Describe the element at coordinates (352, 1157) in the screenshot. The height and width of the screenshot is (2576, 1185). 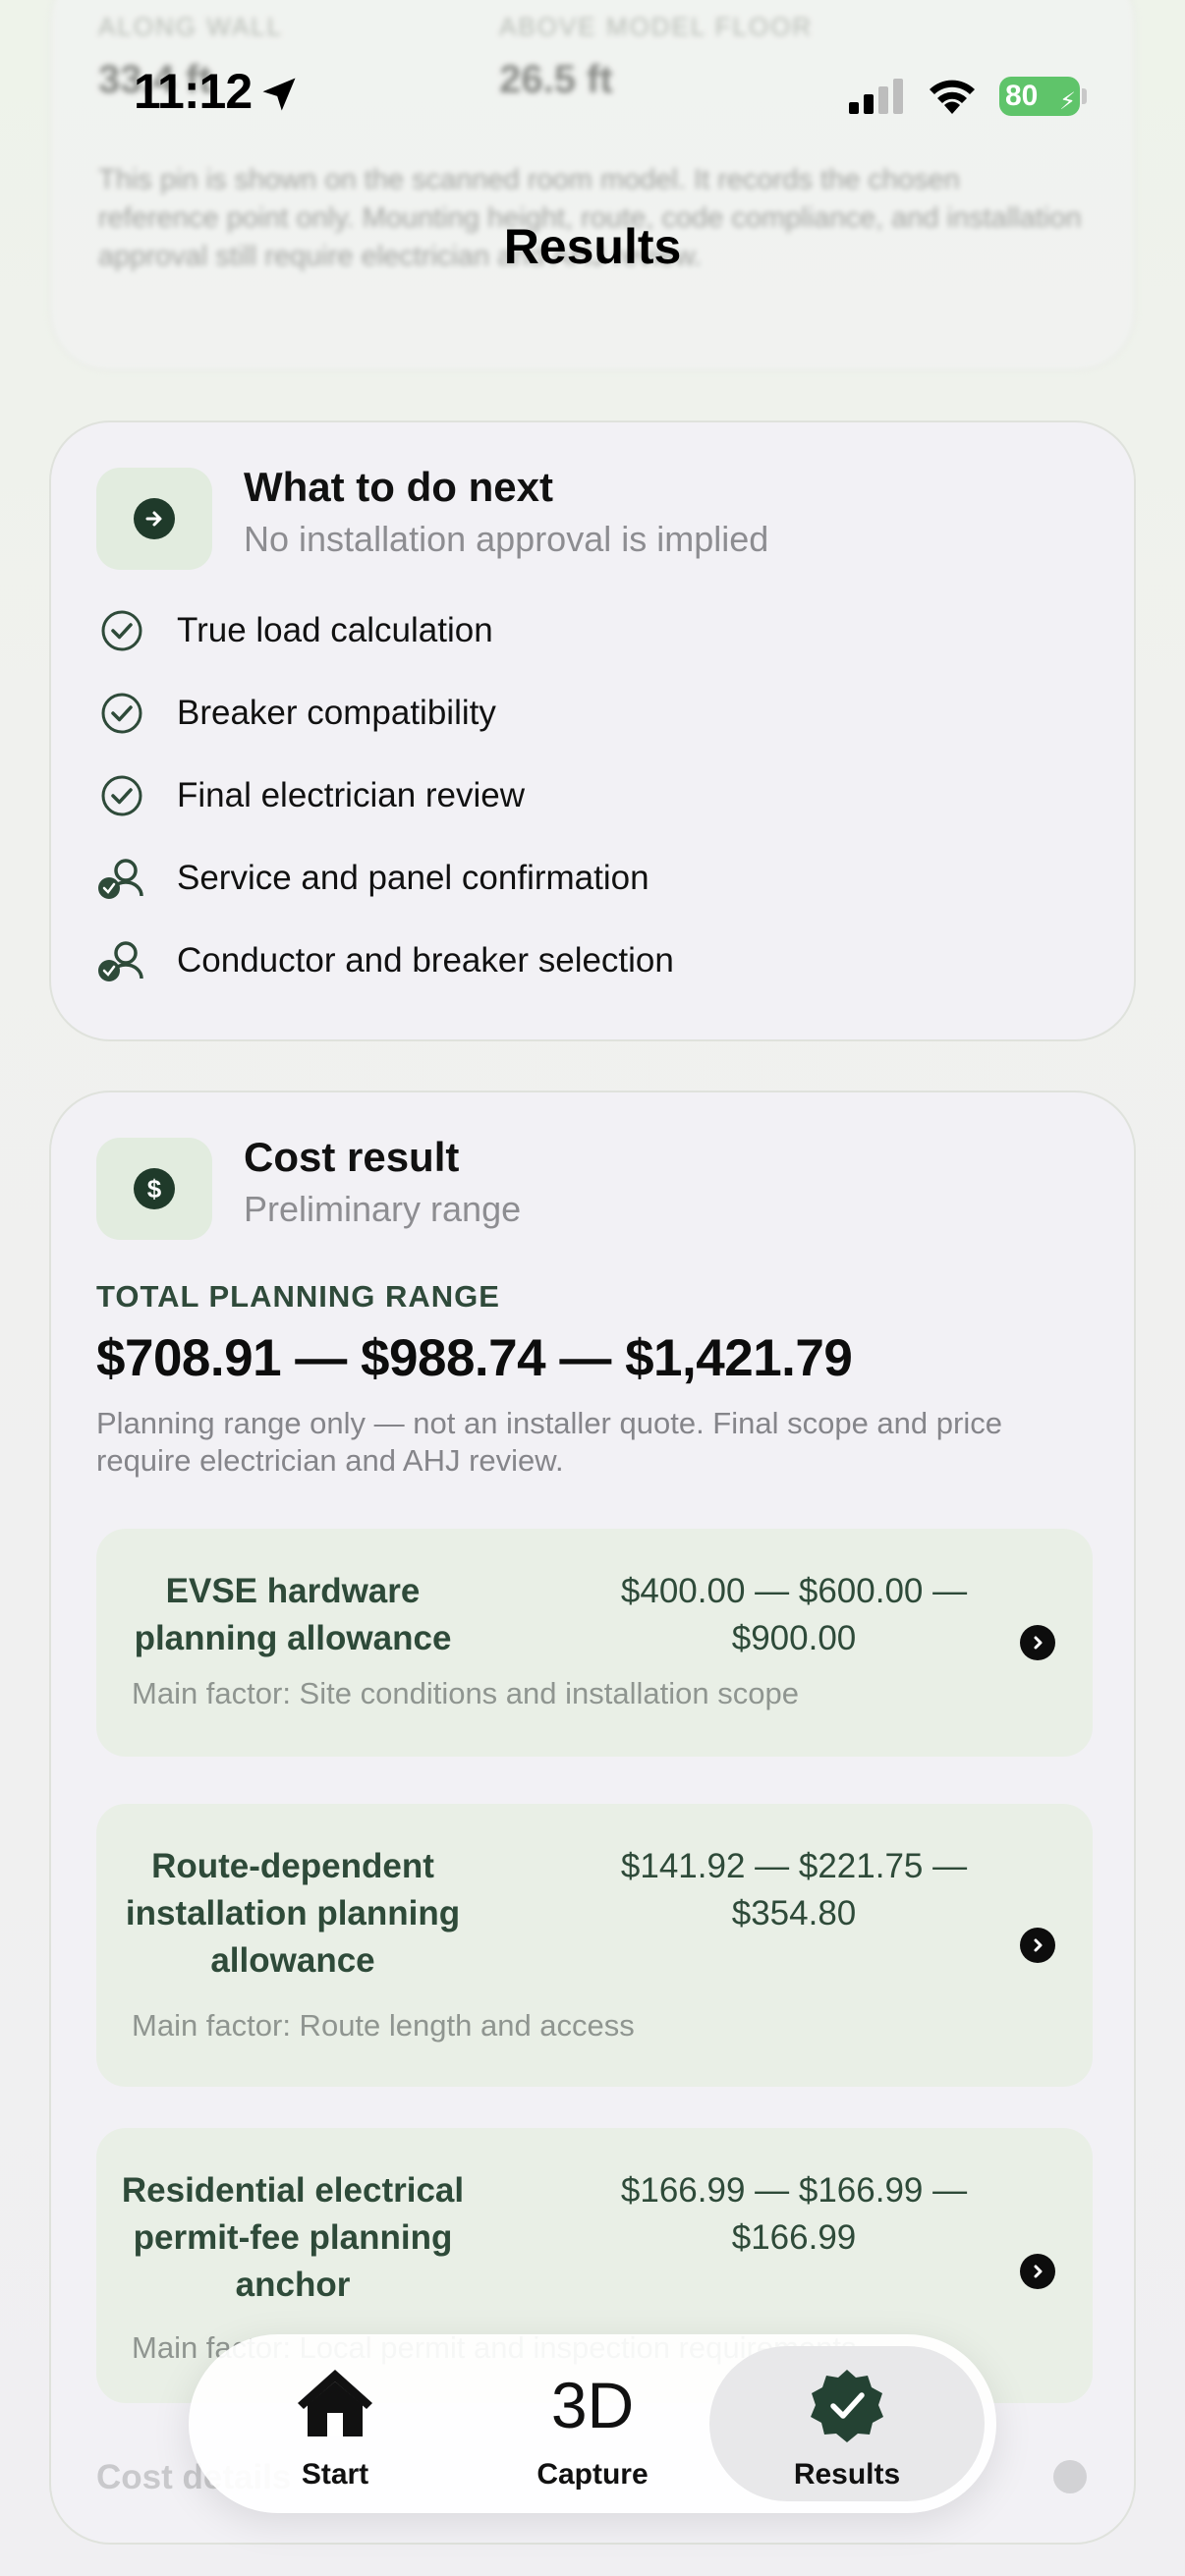
I see `cost-title: Cost result` at that location.